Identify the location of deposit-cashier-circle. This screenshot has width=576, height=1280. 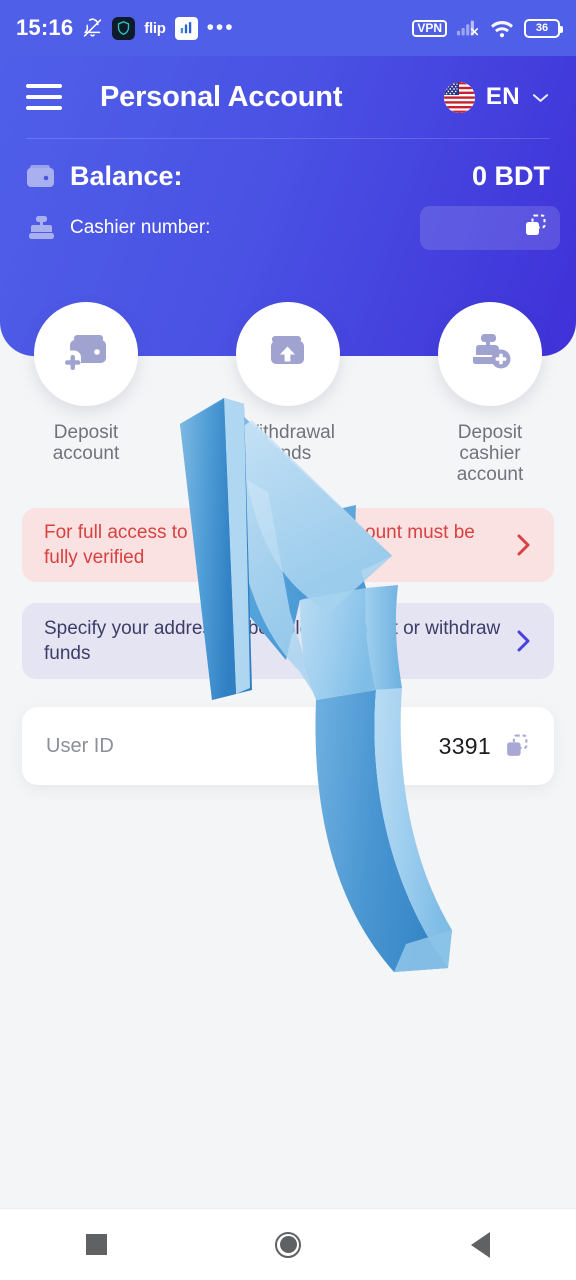
(490, 354).